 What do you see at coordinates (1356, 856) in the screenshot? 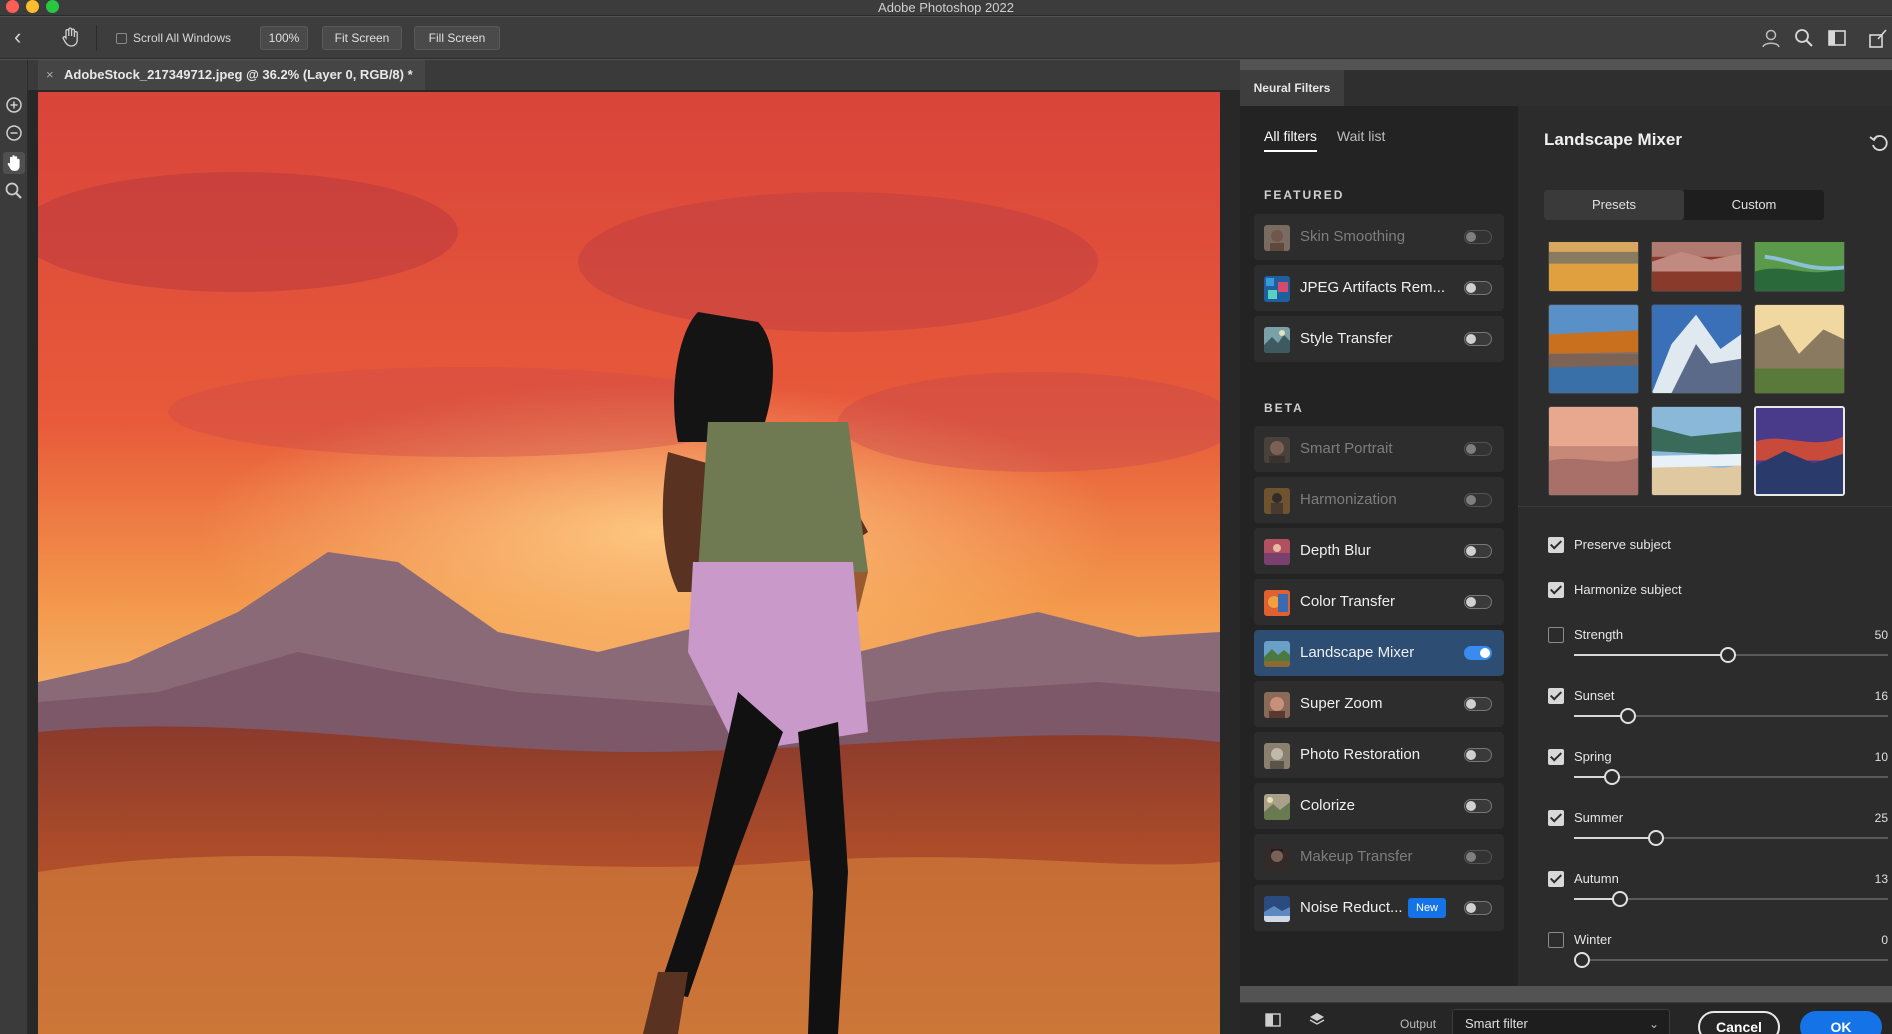
I see `filter-label: Makeup Transfer` at bounding box center [1356, 856].